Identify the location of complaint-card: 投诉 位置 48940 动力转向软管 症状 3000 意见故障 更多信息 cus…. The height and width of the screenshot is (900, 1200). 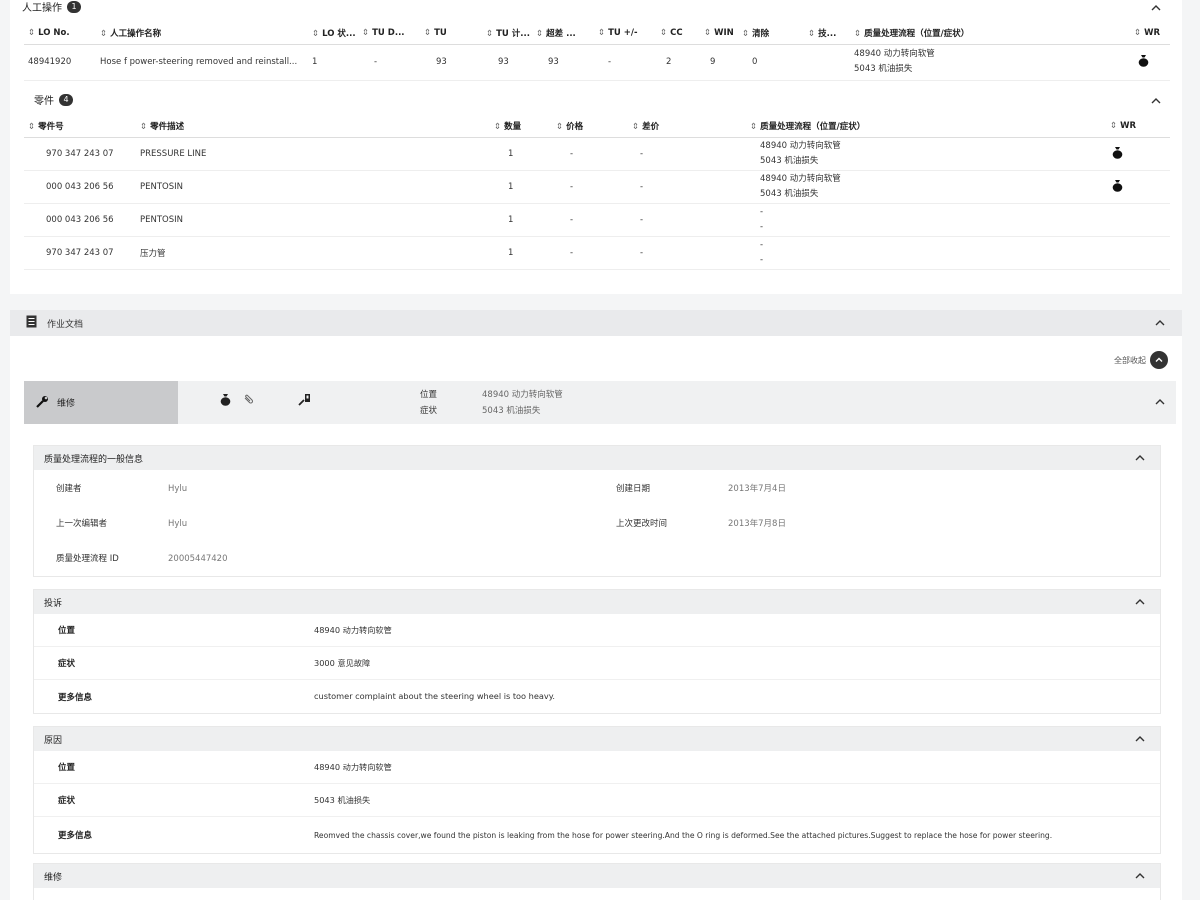
(597, 651).